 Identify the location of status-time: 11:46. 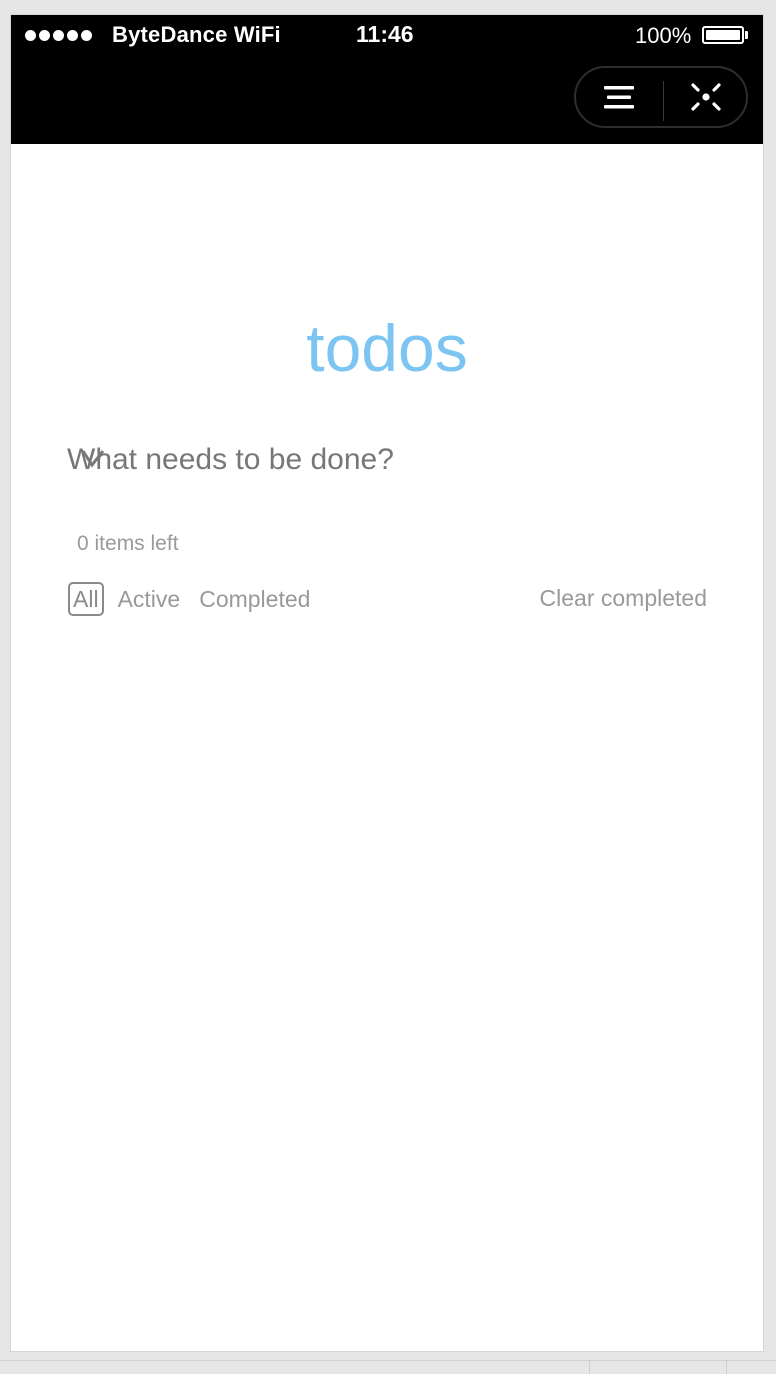
(385, 34).